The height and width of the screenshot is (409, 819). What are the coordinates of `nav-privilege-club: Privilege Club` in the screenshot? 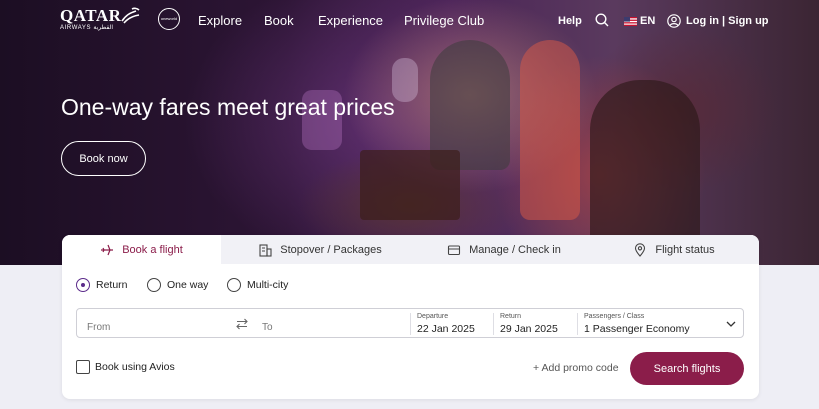 It's located at (444, 20).